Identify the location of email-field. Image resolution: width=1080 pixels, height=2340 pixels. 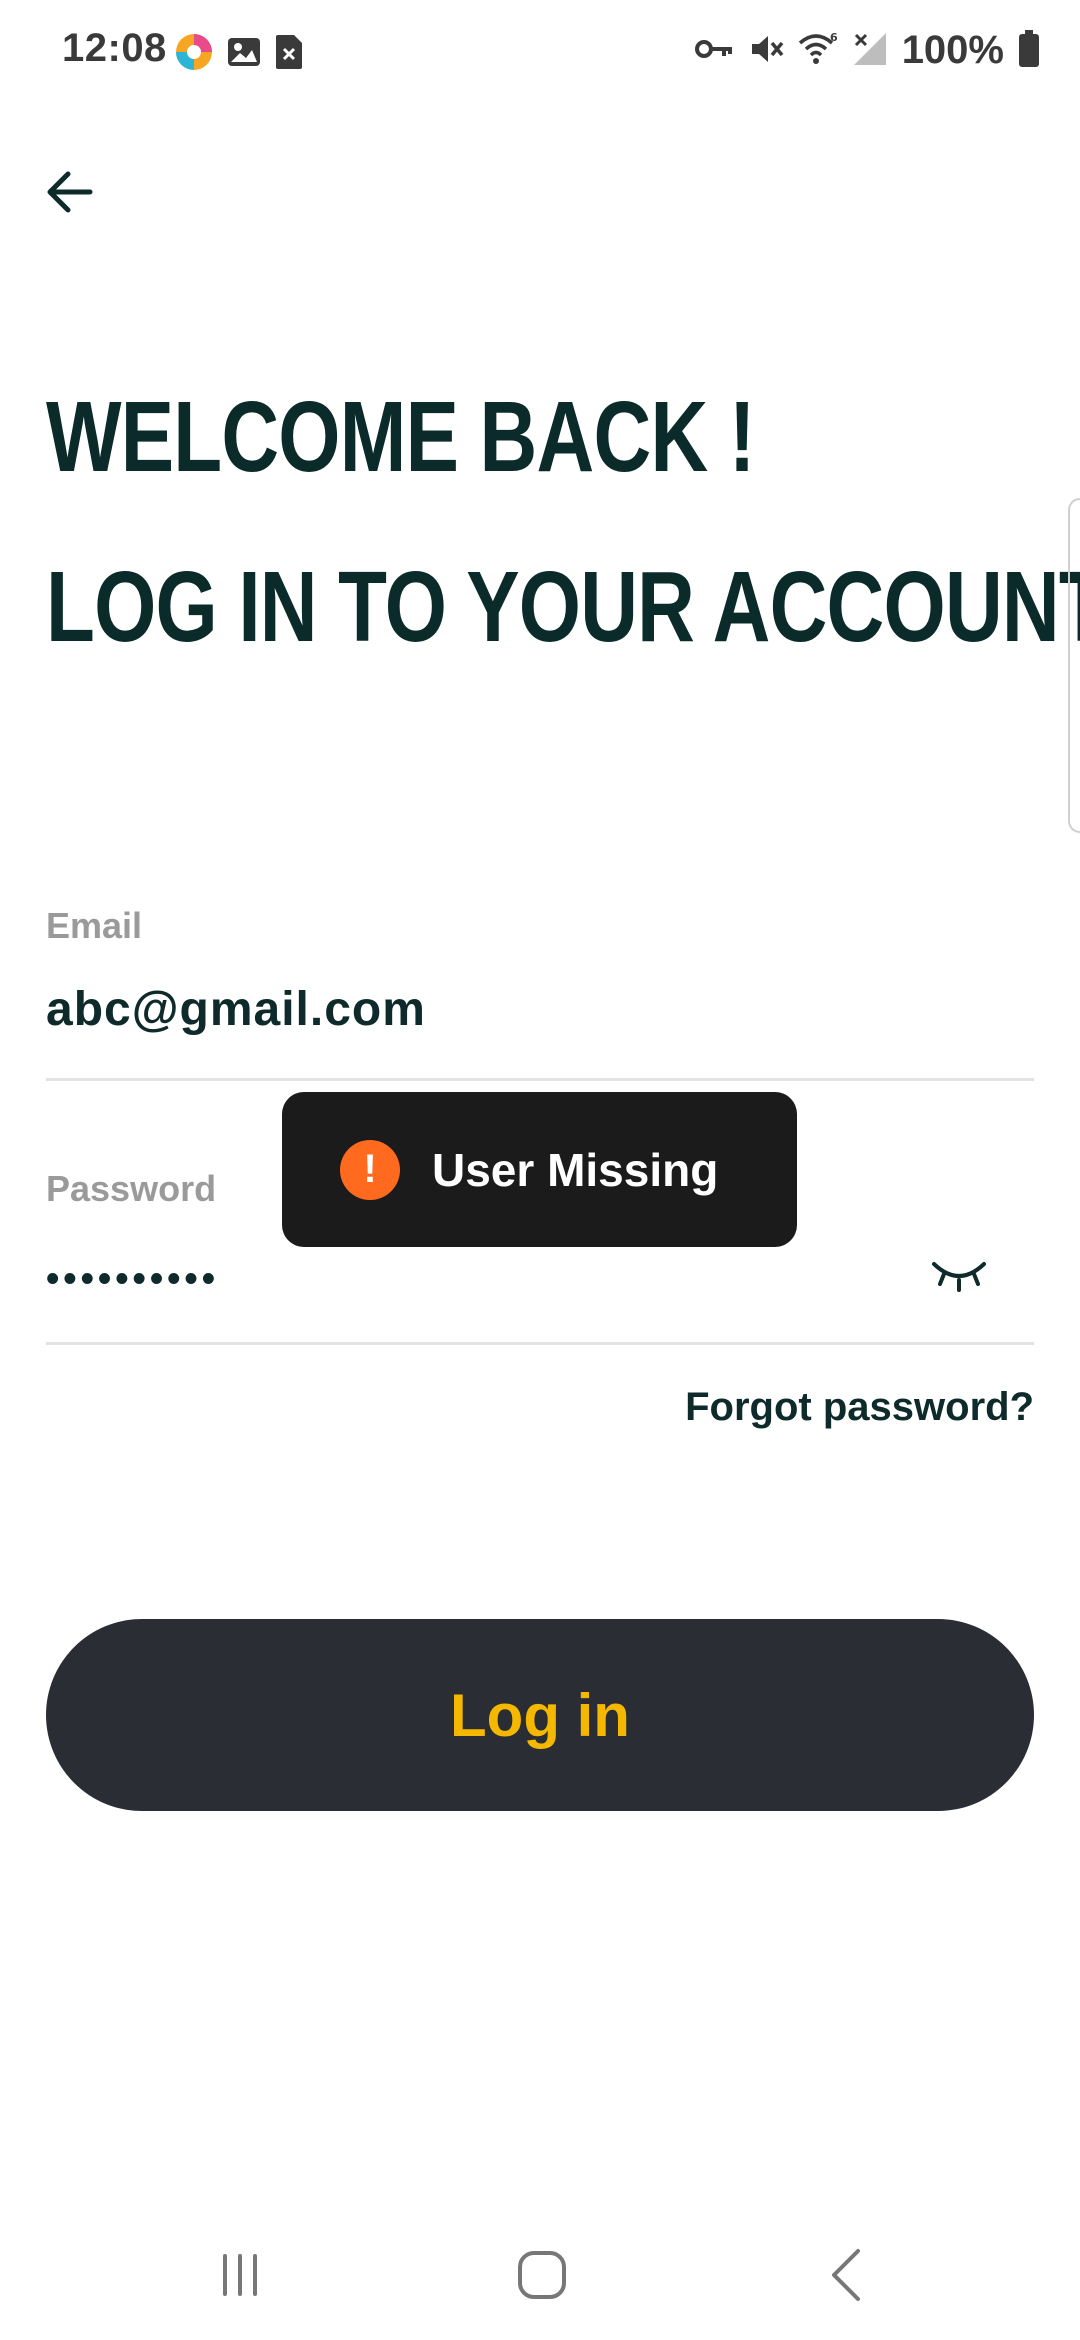
(526, 1009).